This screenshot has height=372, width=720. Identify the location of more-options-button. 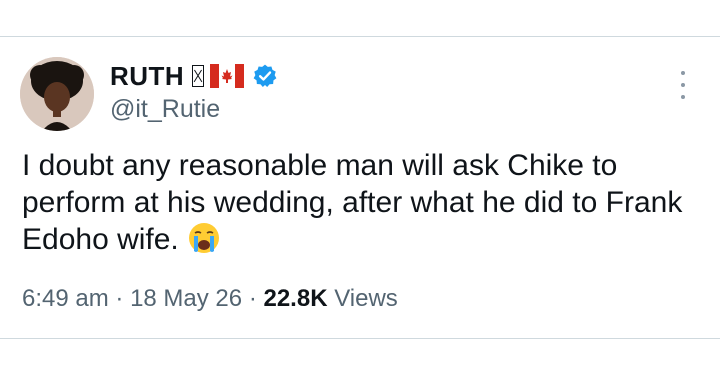
(683, 85).